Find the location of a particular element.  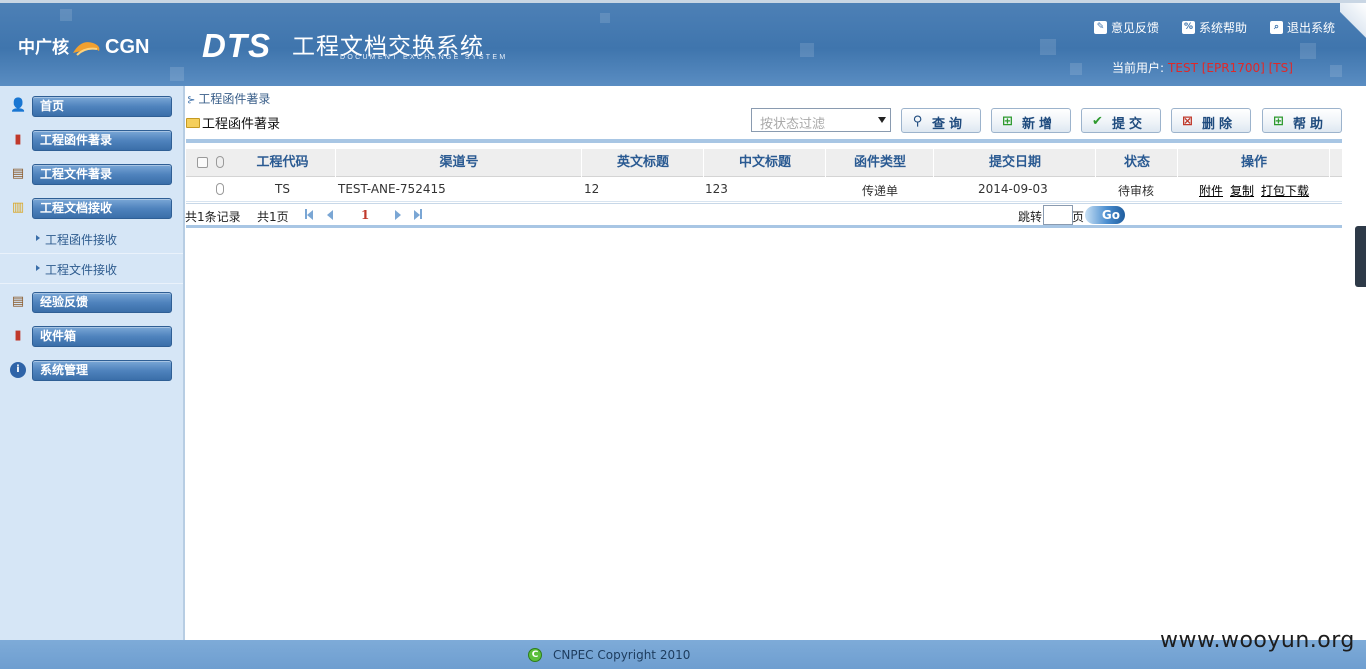

breadcrumb-label: 工程函件著录 is located at coordinates (234, 99).